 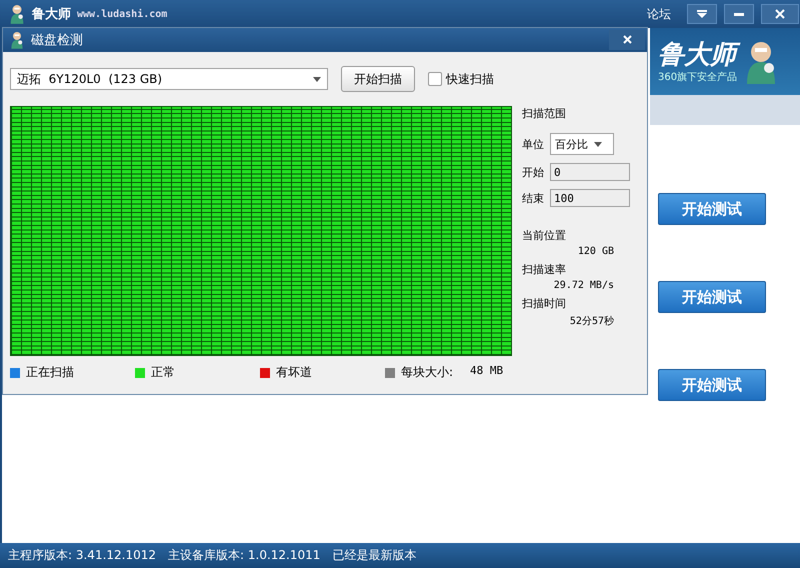 What do you see at coordinates (583, 285) in the screenshot?
I see `stat-value: 29.72 MB/s` at bounding box center [583, 285].